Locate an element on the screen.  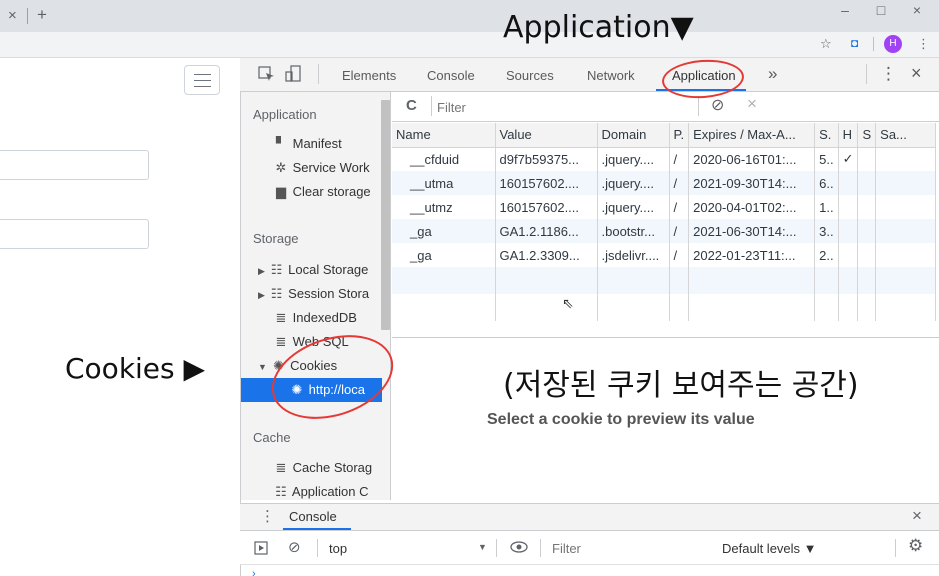
sidebar-item-indexeddb: ≣ IndexedDB is located at coordinates (327, 318).